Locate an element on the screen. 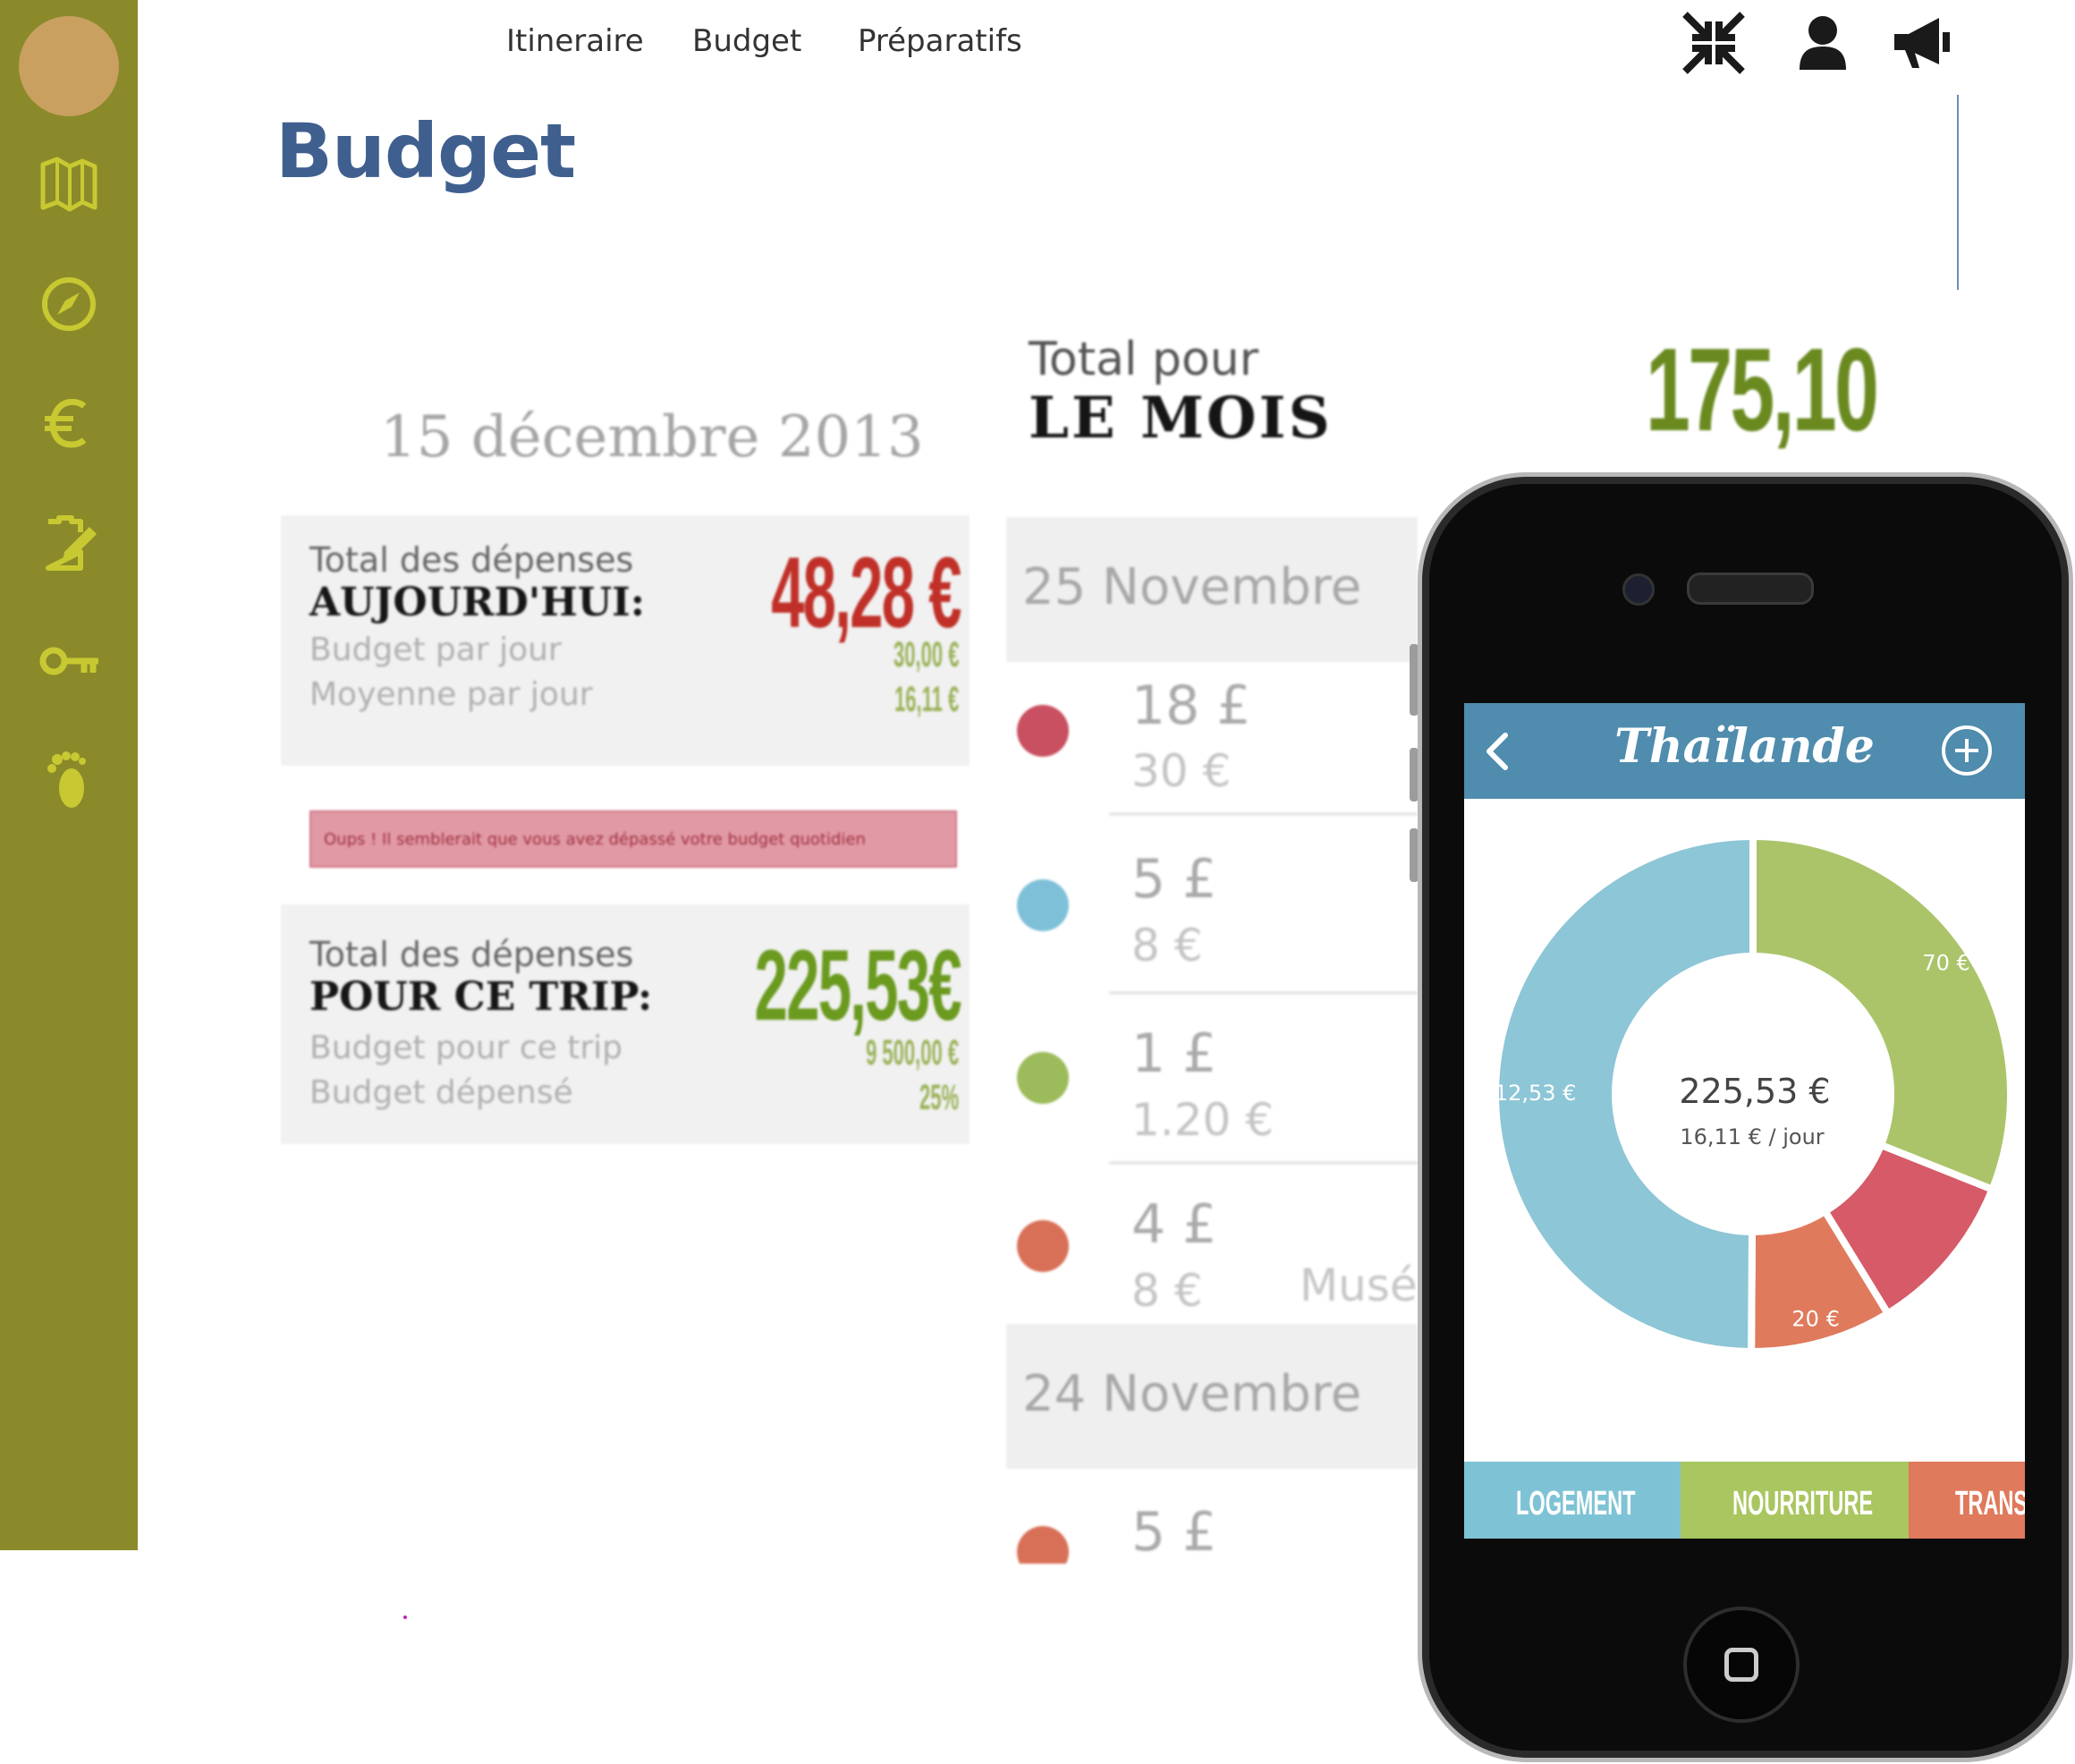 The width and height of the screenshot is (2075, 1764). home-square-icon is located at coordinates (1741, 1665).